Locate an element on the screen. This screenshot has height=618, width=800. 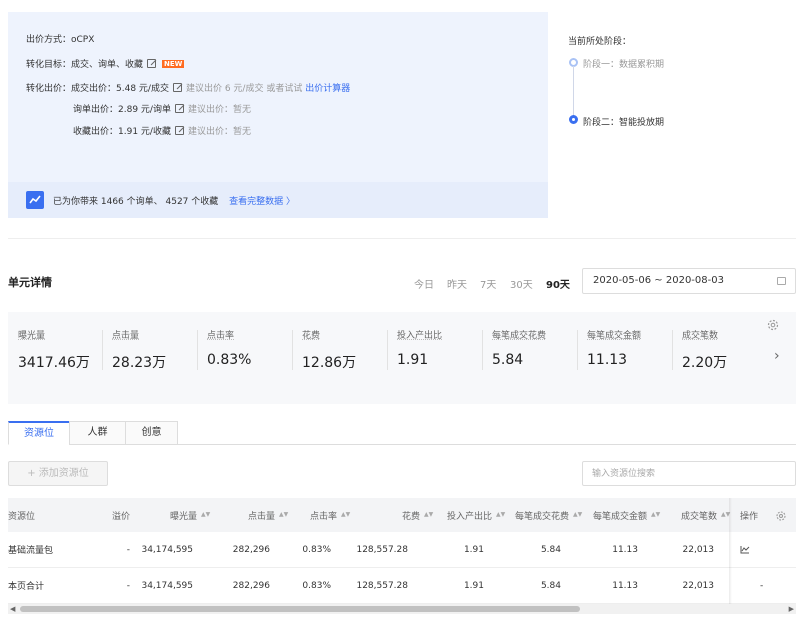
scrollbar-thumb is located at coordinates (300, 609).